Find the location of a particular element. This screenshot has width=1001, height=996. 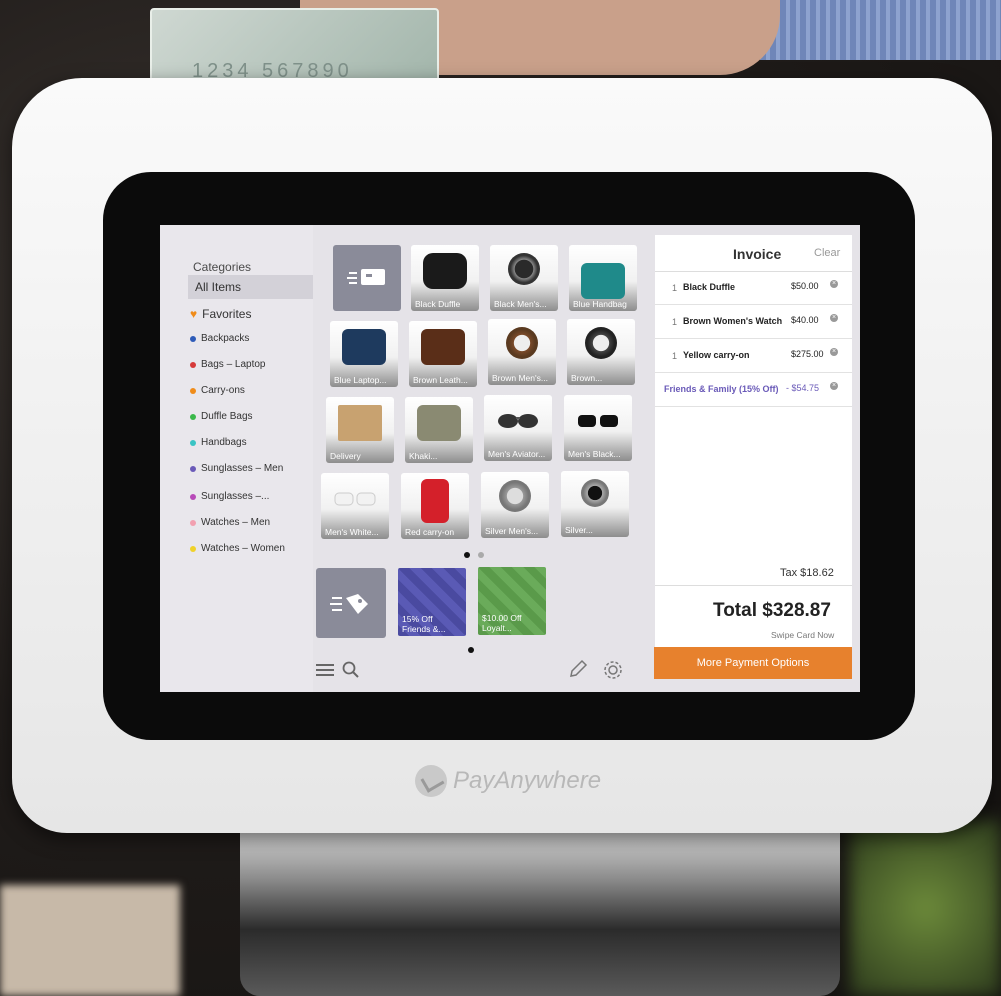

sidebar-item-sunglasses-men: Sunglasses – Men is located at coordinates (236, 468).